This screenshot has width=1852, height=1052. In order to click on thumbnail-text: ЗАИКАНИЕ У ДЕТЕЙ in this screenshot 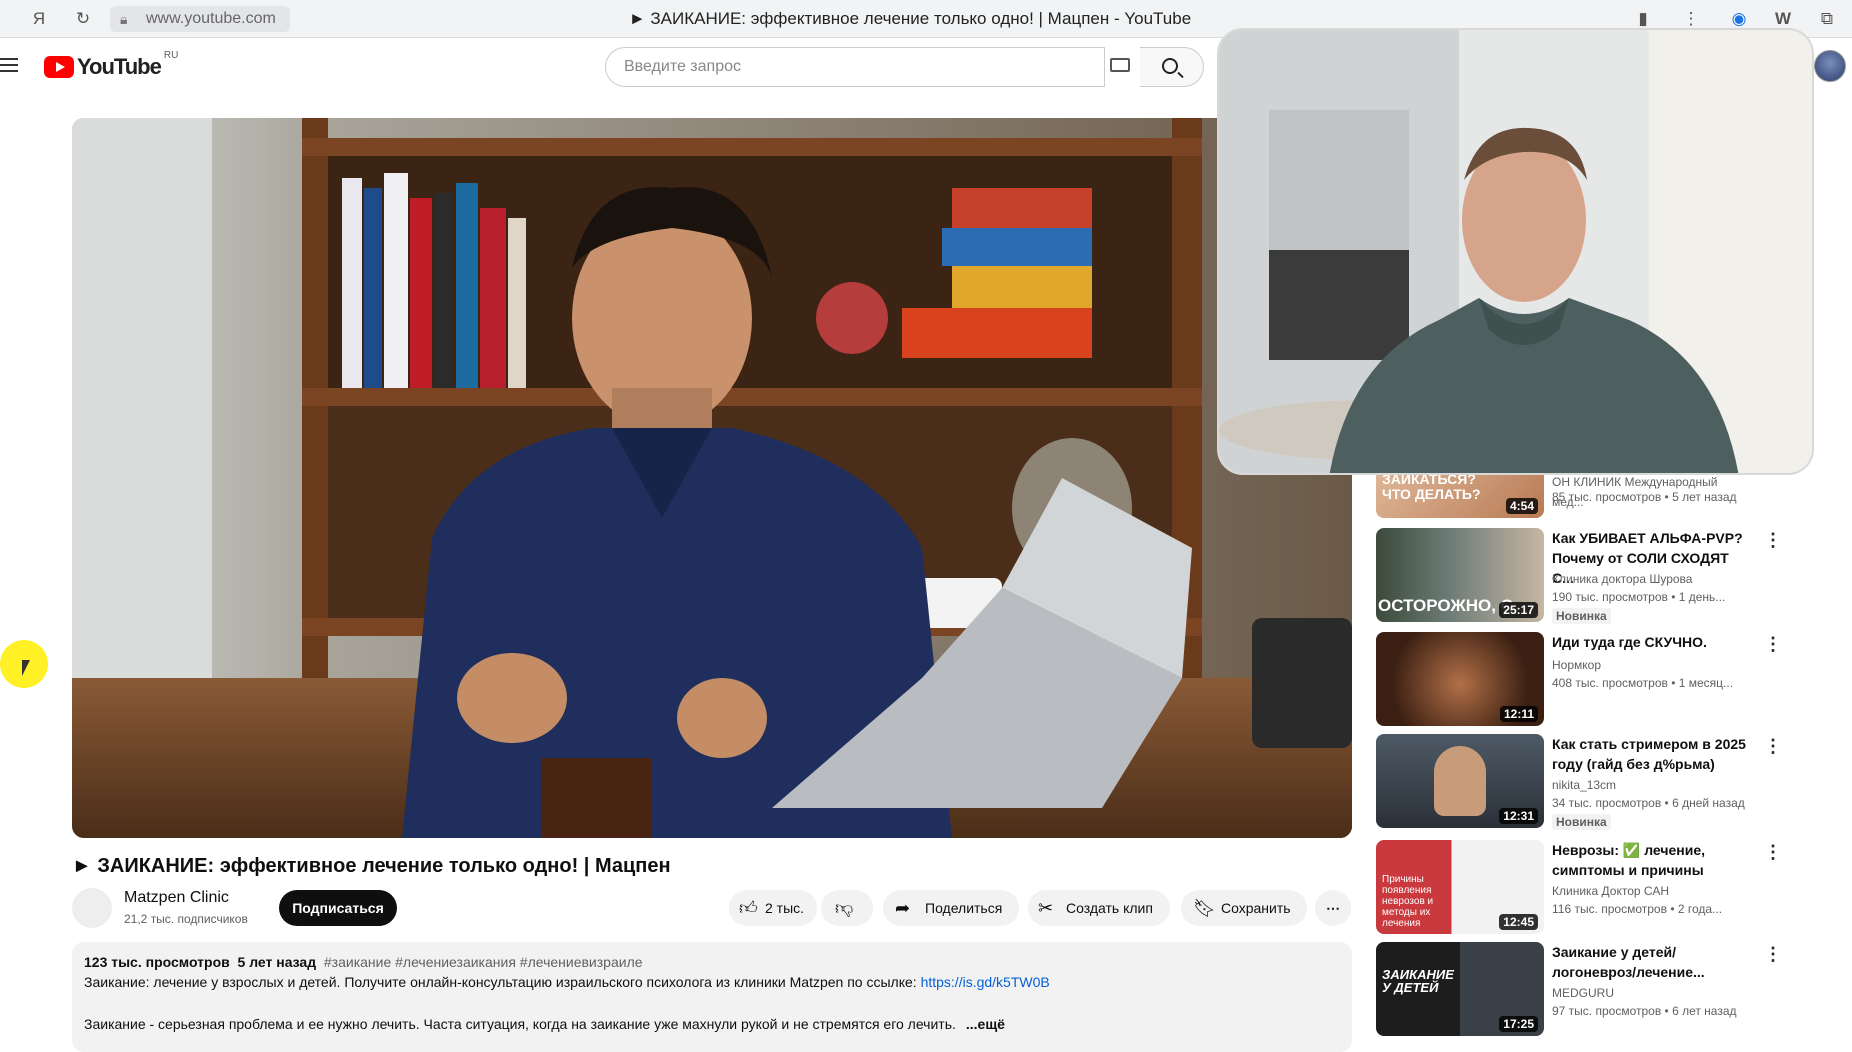, I will do `click(1418, 981)`.